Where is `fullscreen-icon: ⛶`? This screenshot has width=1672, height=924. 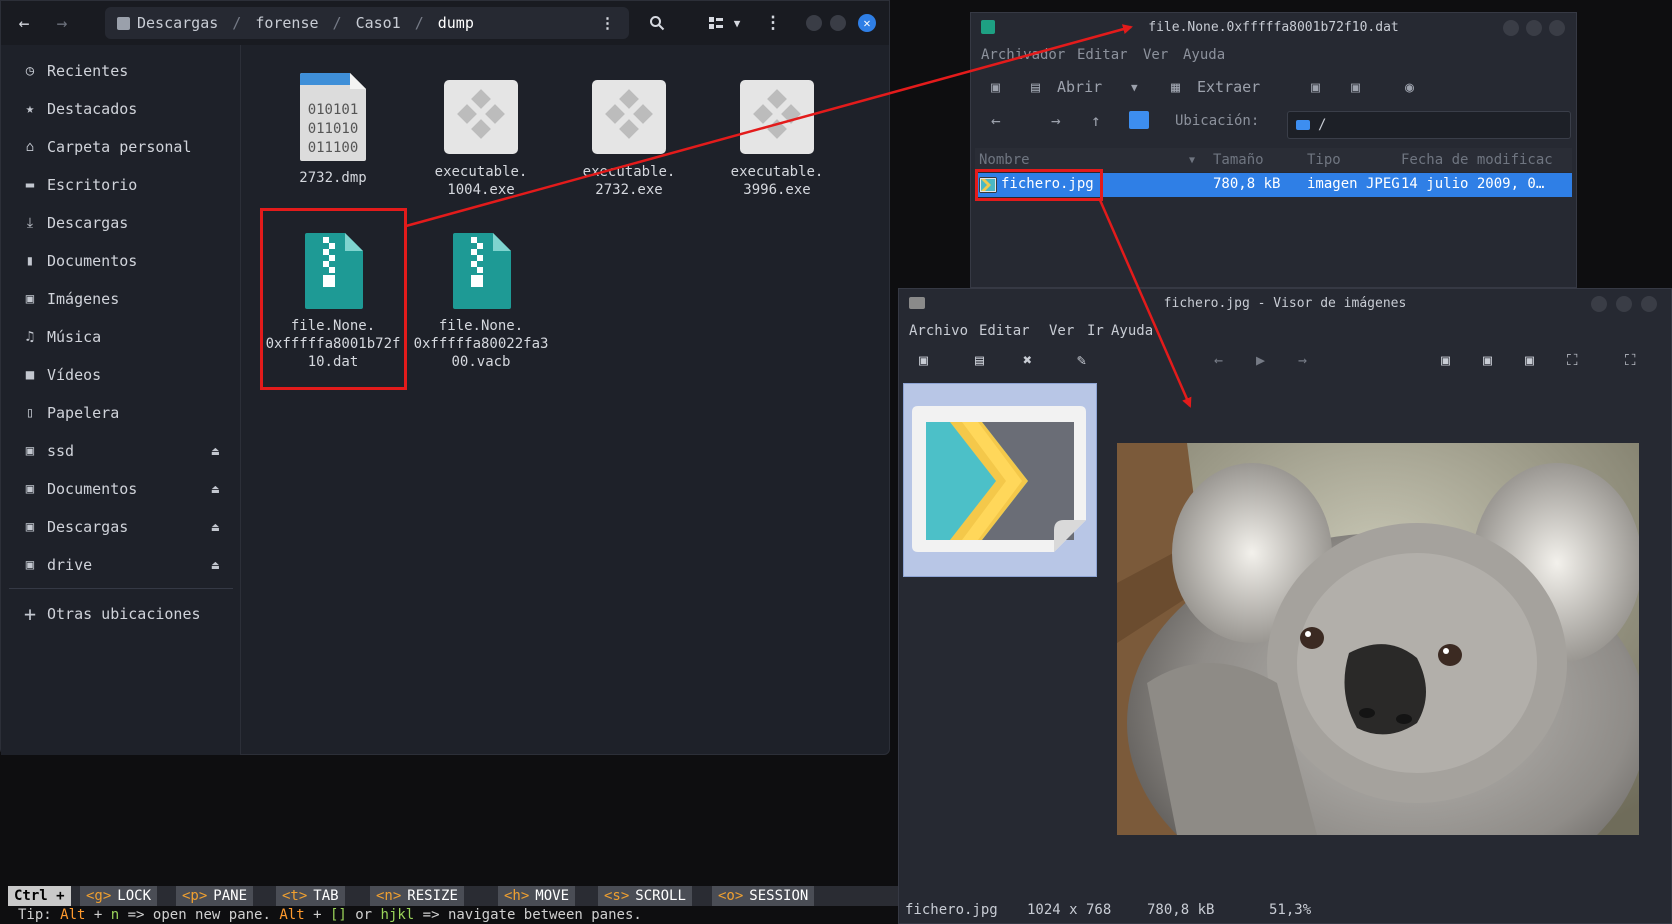 fullscreen-icon: ⛶ is located at coordinates (1630, 360).